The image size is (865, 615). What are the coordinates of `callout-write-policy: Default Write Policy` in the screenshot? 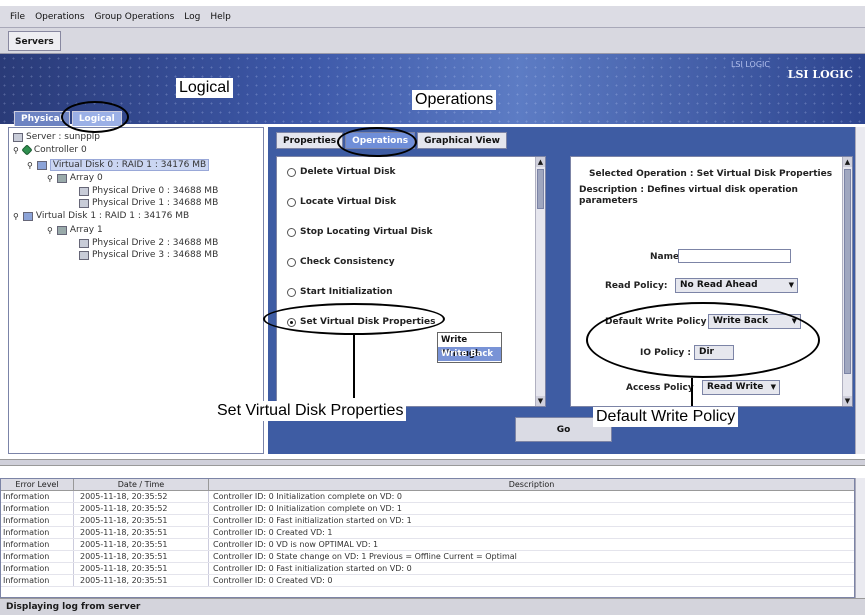 It's located at (666, 417).